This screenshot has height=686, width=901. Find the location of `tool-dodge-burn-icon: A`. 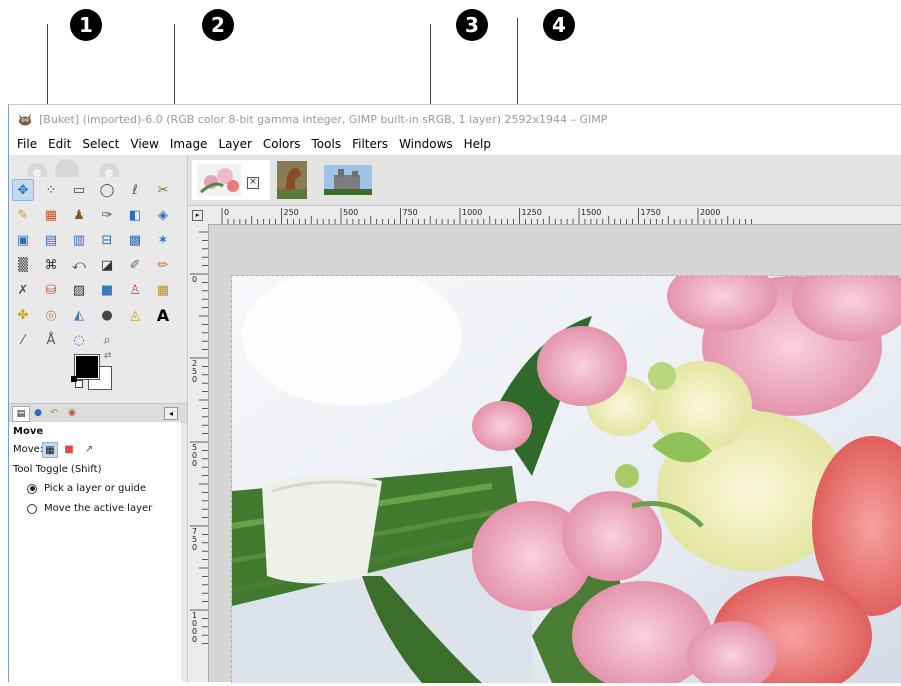

tool-dodge-burn-icon: A is located at coordinates (163, 315).